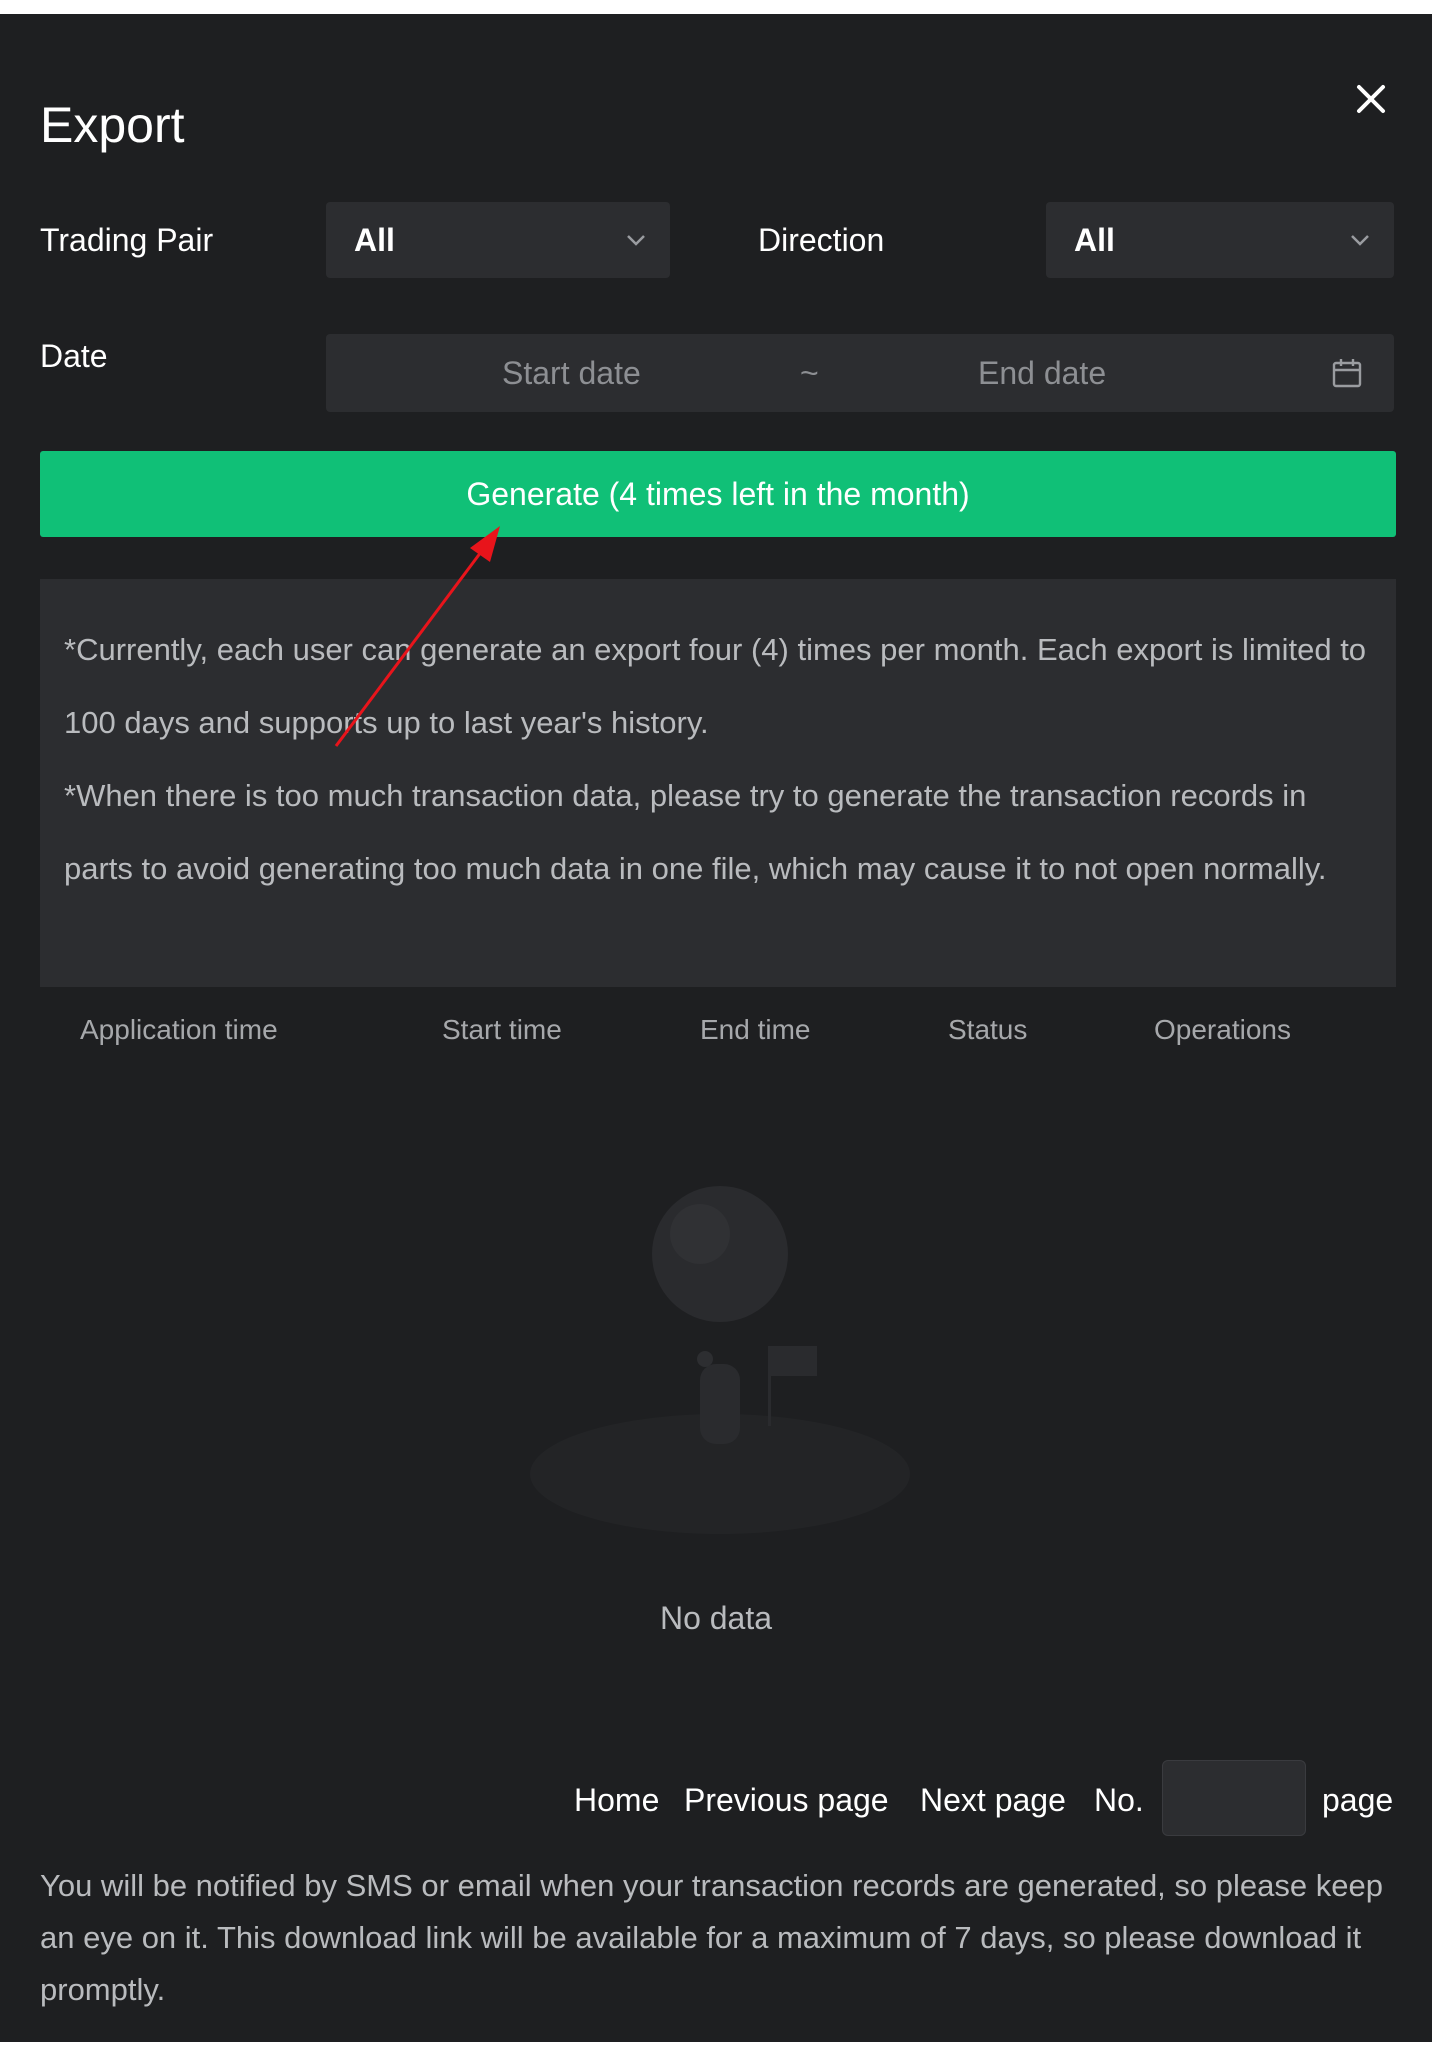  What do you see at coordinates (821, 240) in the screenshot?
I see `direction-label: Direction` at bounding box center [821, 240].